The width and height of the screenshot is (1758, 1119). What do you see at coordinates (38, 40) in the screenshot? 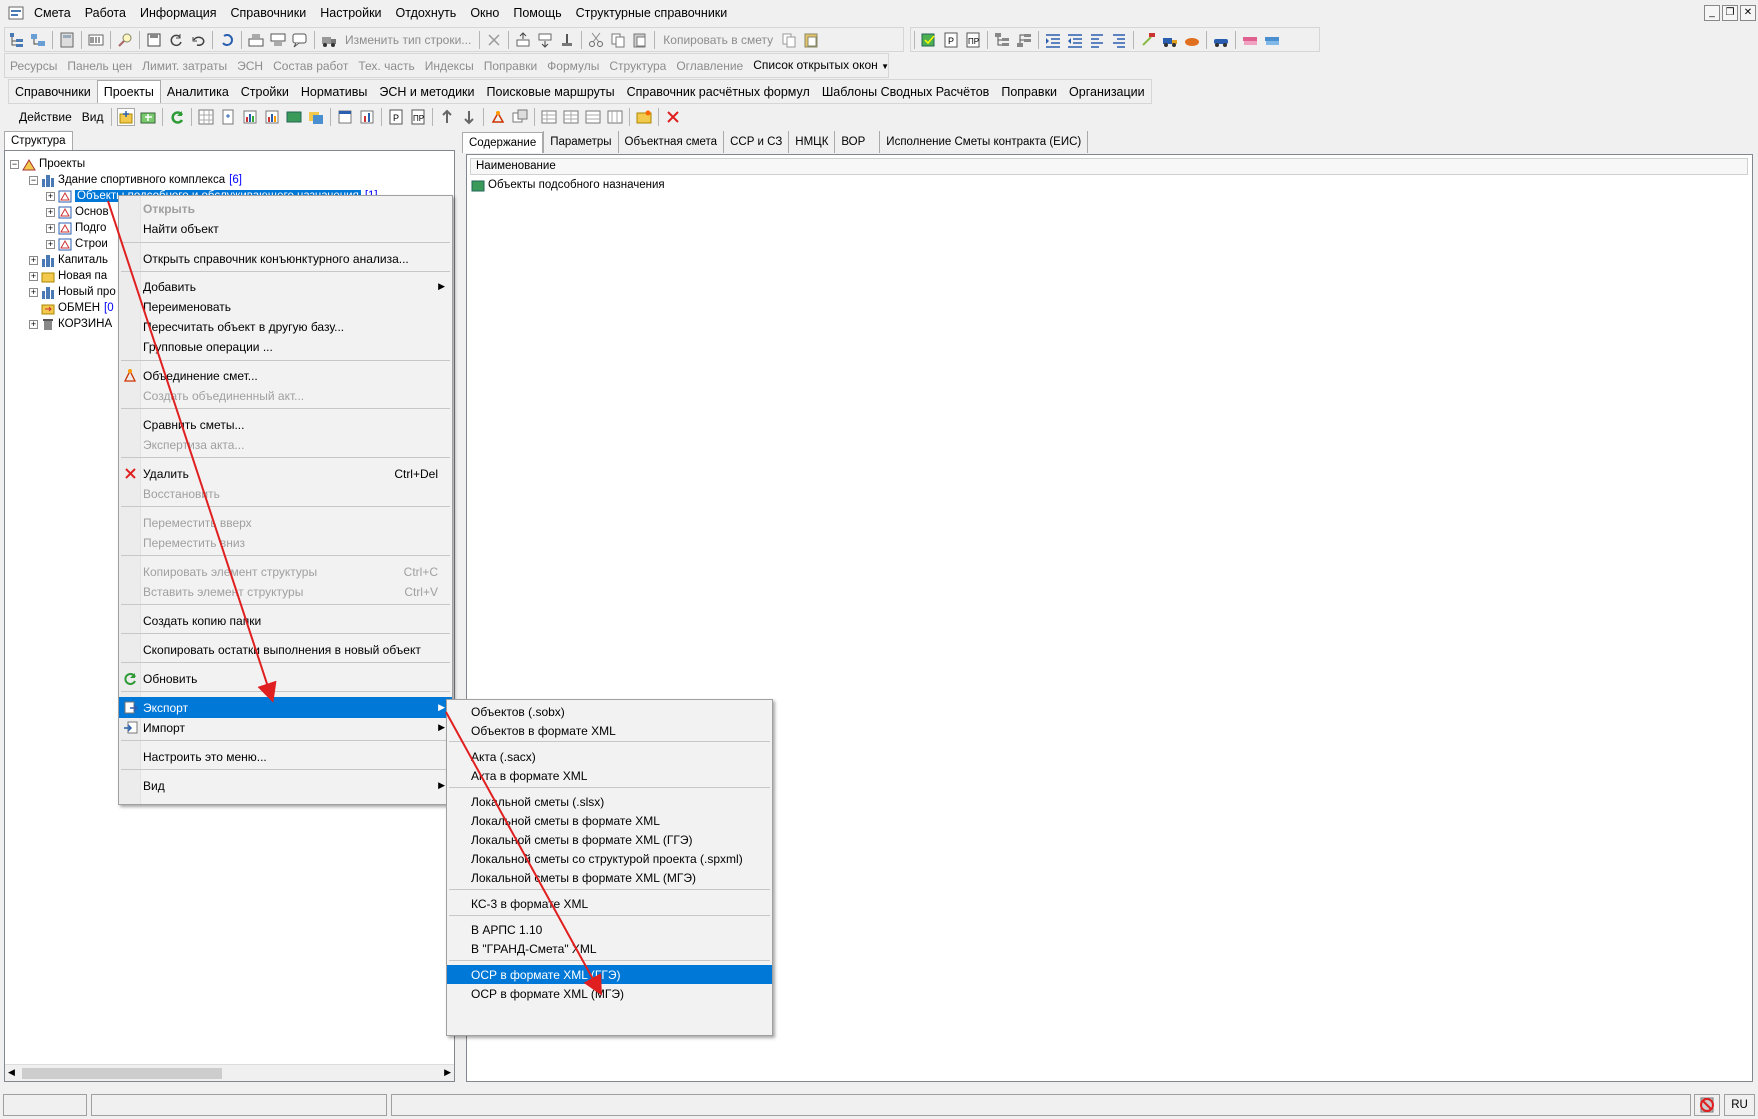
I see `tree-move-icon` at bounding box center [38, 40].